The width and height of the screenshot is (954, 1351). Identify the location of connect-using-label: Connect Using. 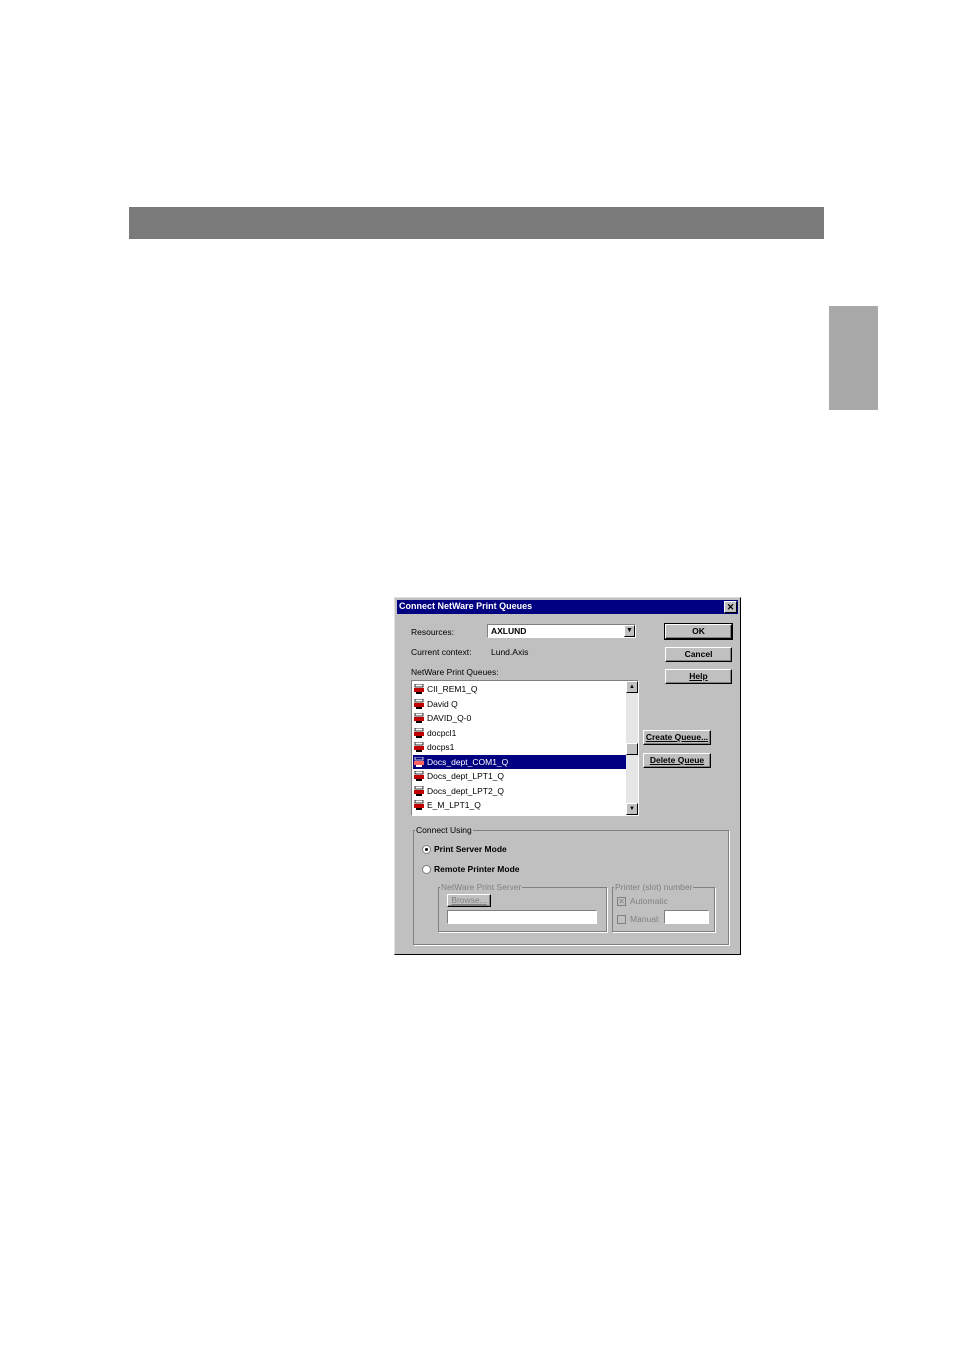
(444, 830).